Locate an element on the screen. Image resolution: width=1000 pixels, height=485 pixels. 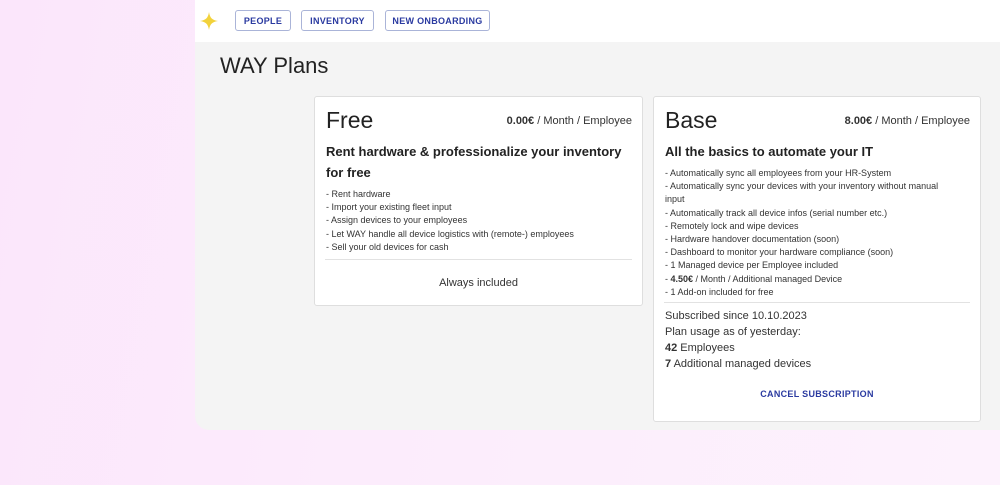
cancel-subscription-button: CANCEL SUBSCRIPTION is located at coordinates (817, 394).